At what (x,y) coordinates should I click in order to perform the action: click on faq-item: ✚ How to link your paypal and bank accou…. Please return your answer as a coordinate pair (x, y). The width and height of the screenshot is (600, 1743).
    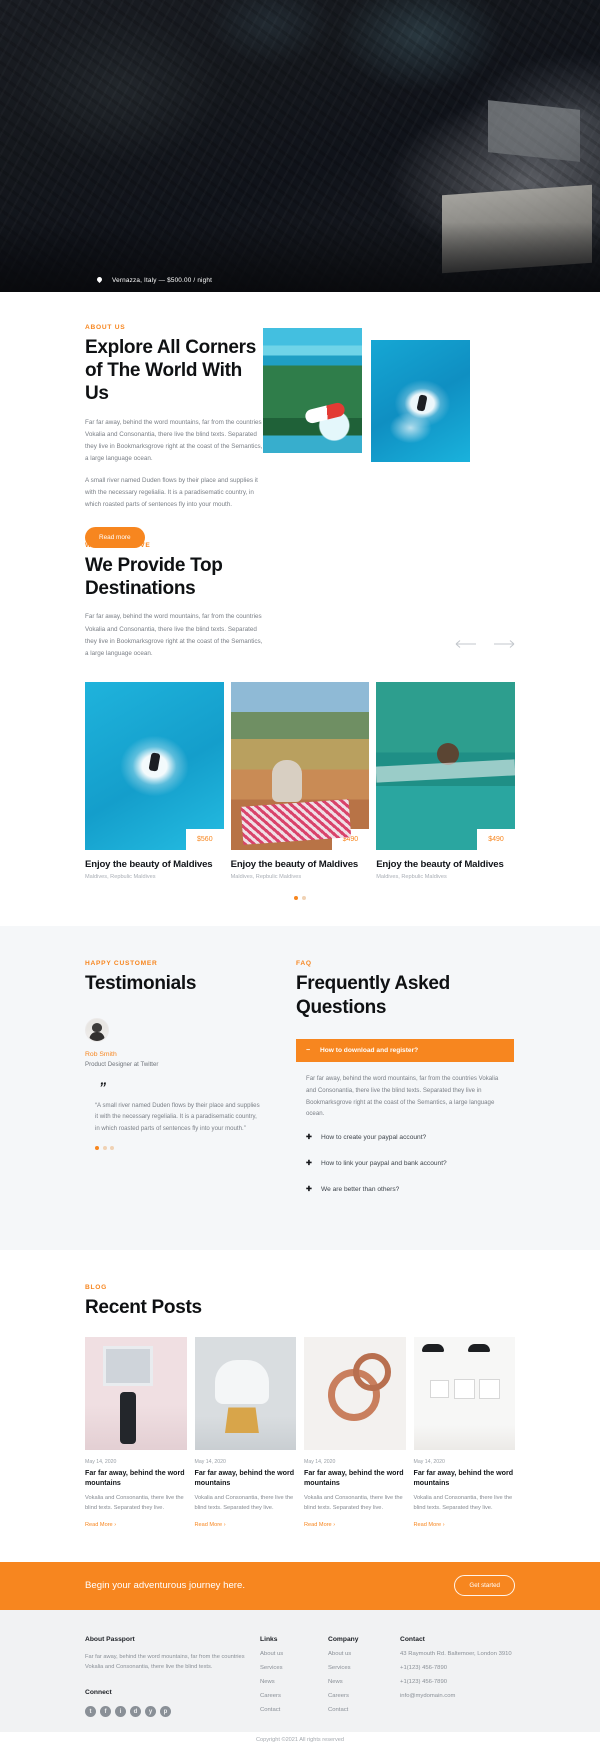
    Looking at the image, I should click on (405, 1163).